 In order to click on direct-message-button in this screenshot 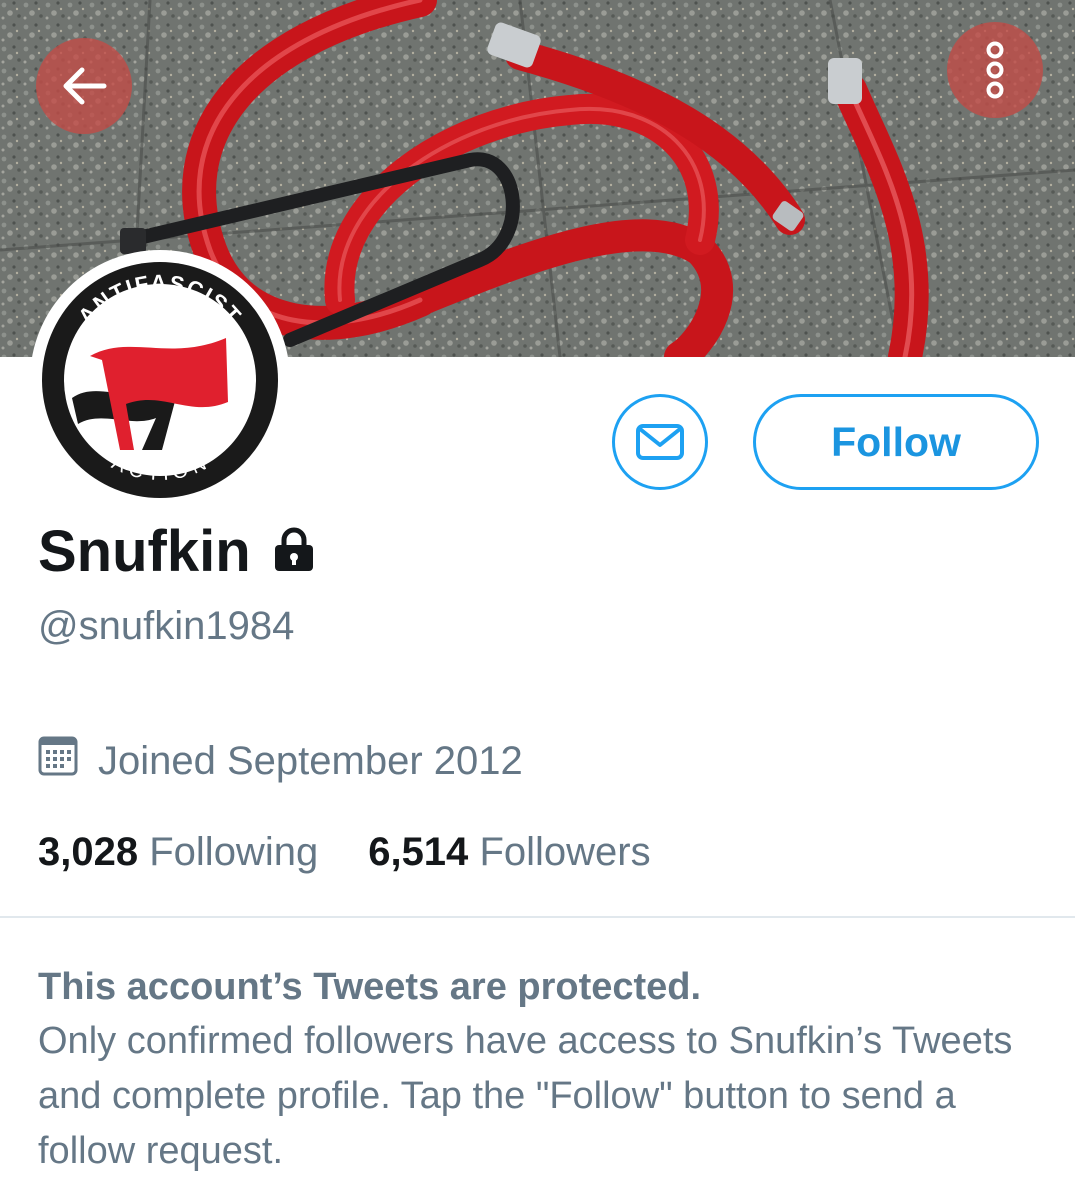, I will do `click(660, 442)`.